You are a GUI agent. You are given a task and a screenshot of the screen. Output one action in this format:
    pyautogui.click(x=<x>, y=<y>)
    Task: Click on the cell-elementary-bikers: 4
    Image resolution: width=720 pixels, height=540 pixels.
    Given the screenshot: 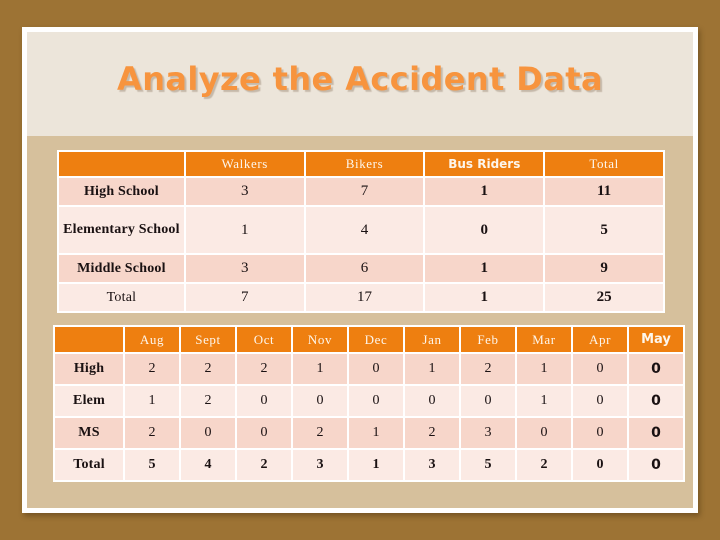 What is the action you would take?
    pyautogui.click(x=364, y=230)
    